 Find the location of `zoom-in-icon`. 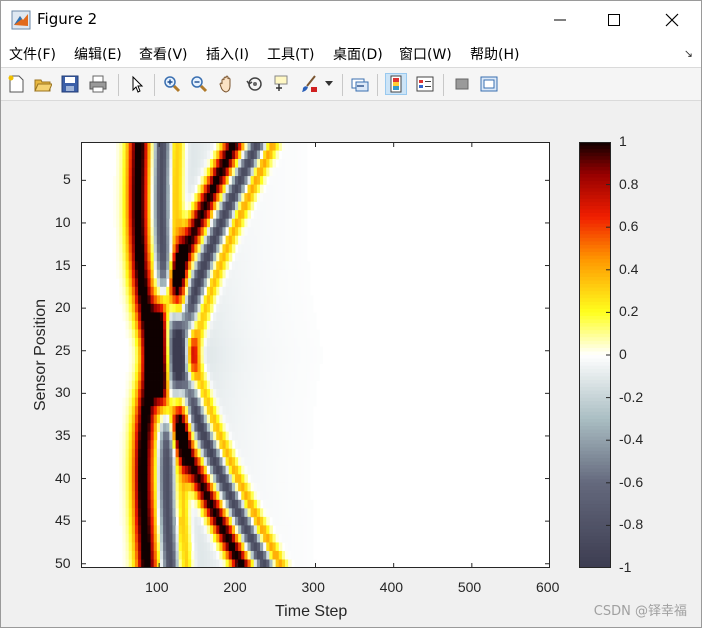

zoom-in-icon is located at coordinates (172, 84).